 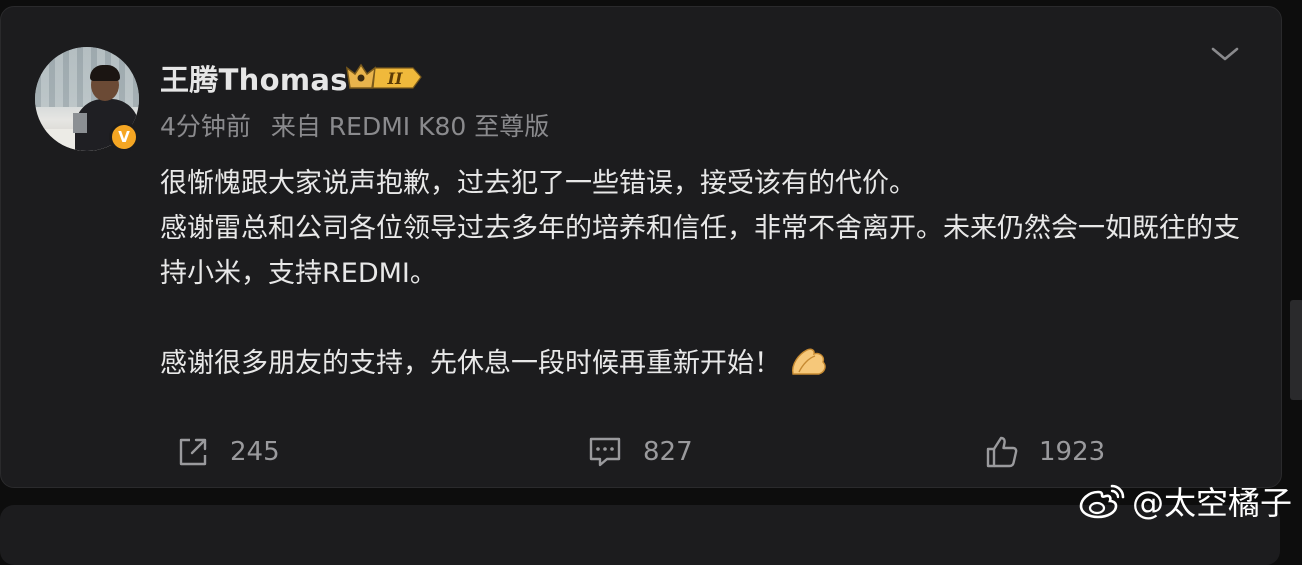 What do you see at coordinates (668, 452) in the screenshot?
I see `comment-count: 827` at bounding box center [668, 452].